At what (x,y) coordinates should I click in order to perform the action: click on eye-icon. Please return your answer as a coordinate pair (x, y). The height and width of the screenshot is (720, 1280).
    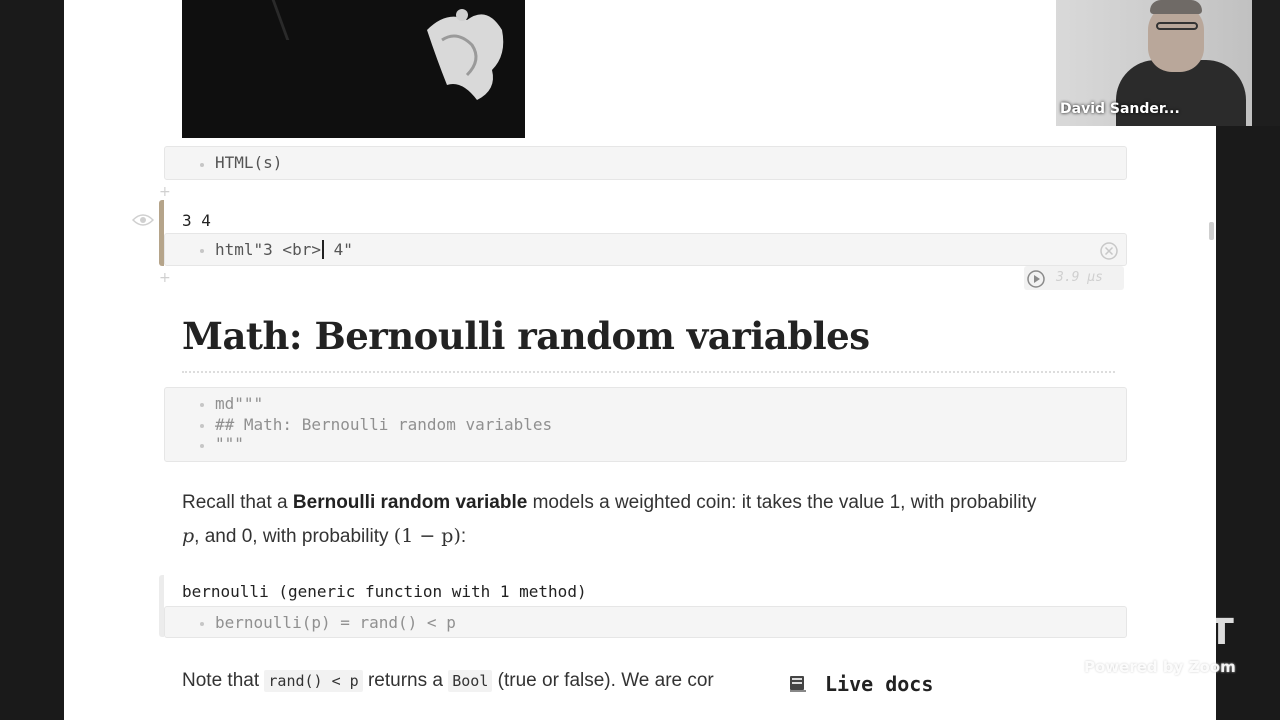
    Looking at the image, I should click on (143, 220).